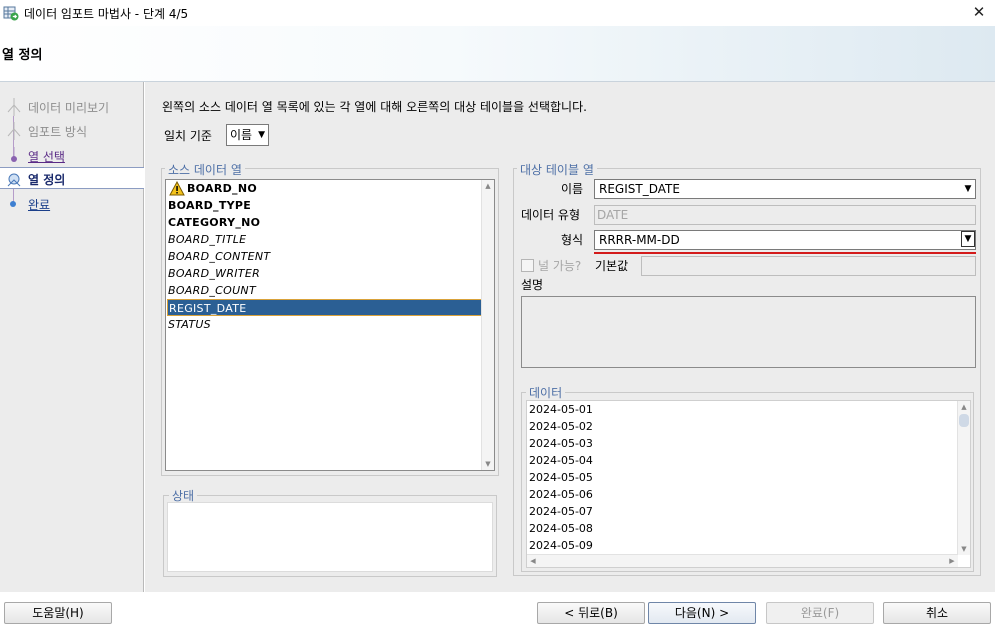 Image resolution: width=995 pixels, height=626 pixels. I want to click on list-item: 2024-05-03, so click(561, 443).